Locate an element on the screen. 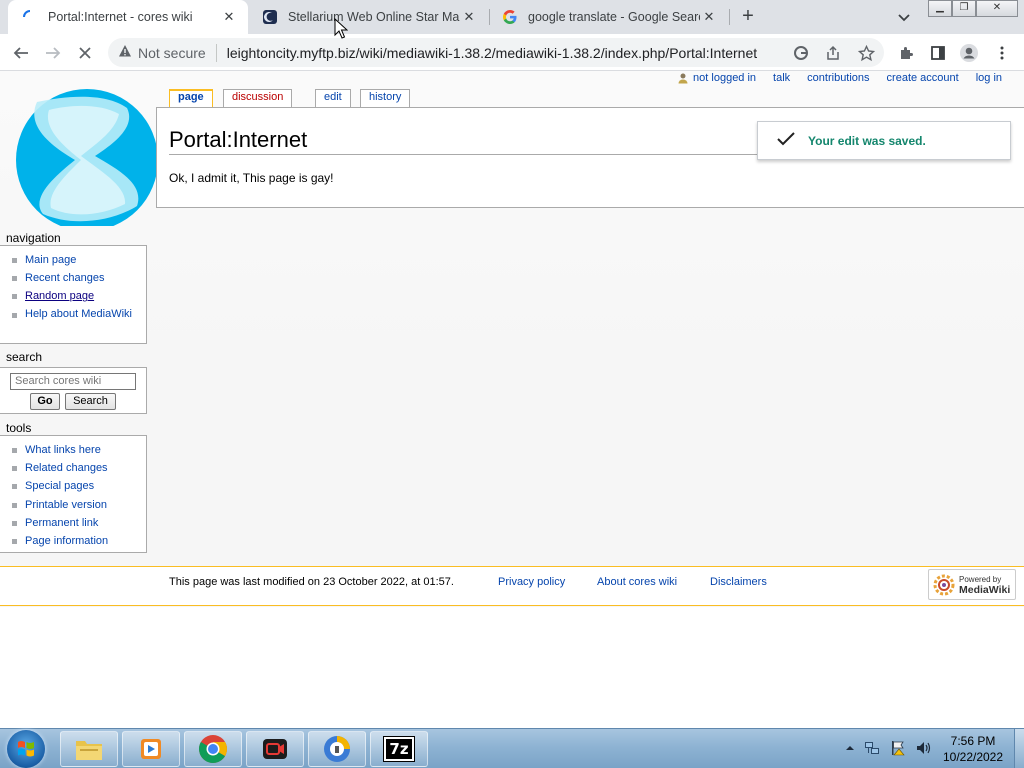 The width and height of the screenshot is (1024, 768). nav-random-page: Random page is located at coordinates (79, 296).